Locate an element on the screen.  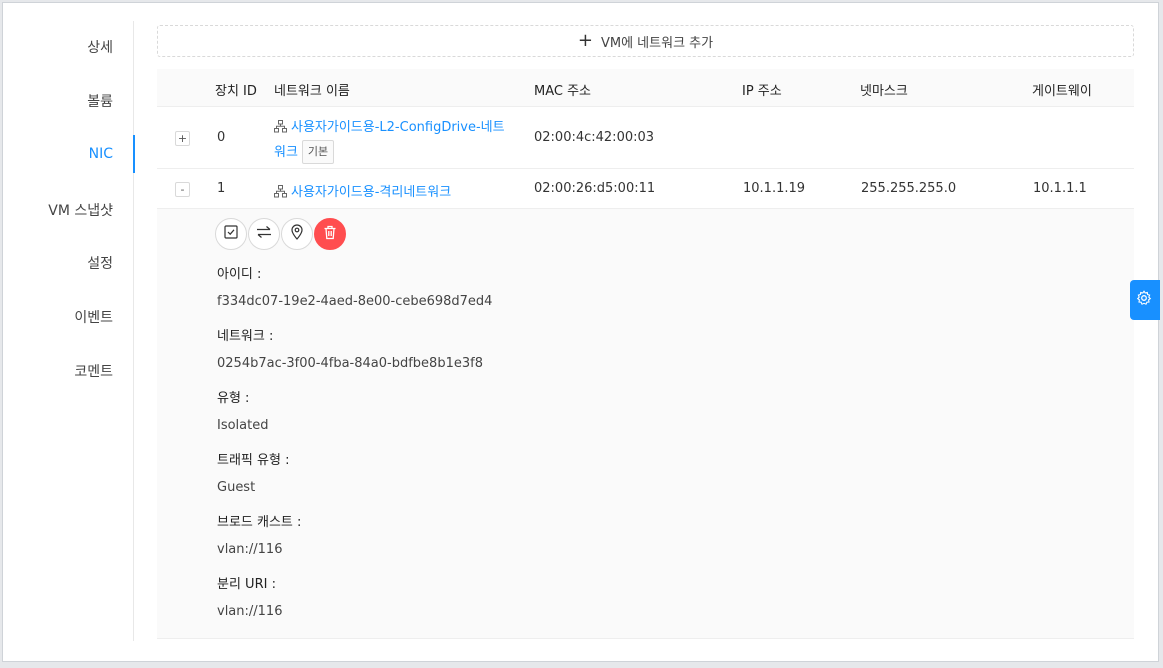
tab-volumes: 볼륨 is located at coordinates (100, 101).